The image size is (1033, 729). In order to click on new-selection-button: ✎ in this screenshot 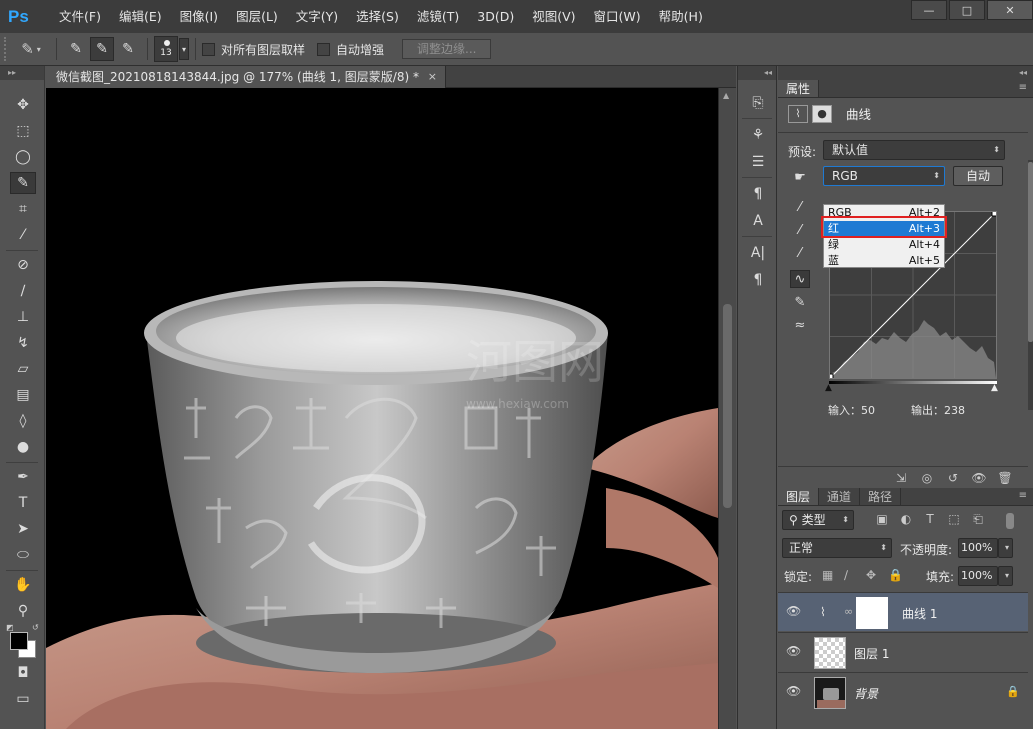, I will do `click(76, 49)`.